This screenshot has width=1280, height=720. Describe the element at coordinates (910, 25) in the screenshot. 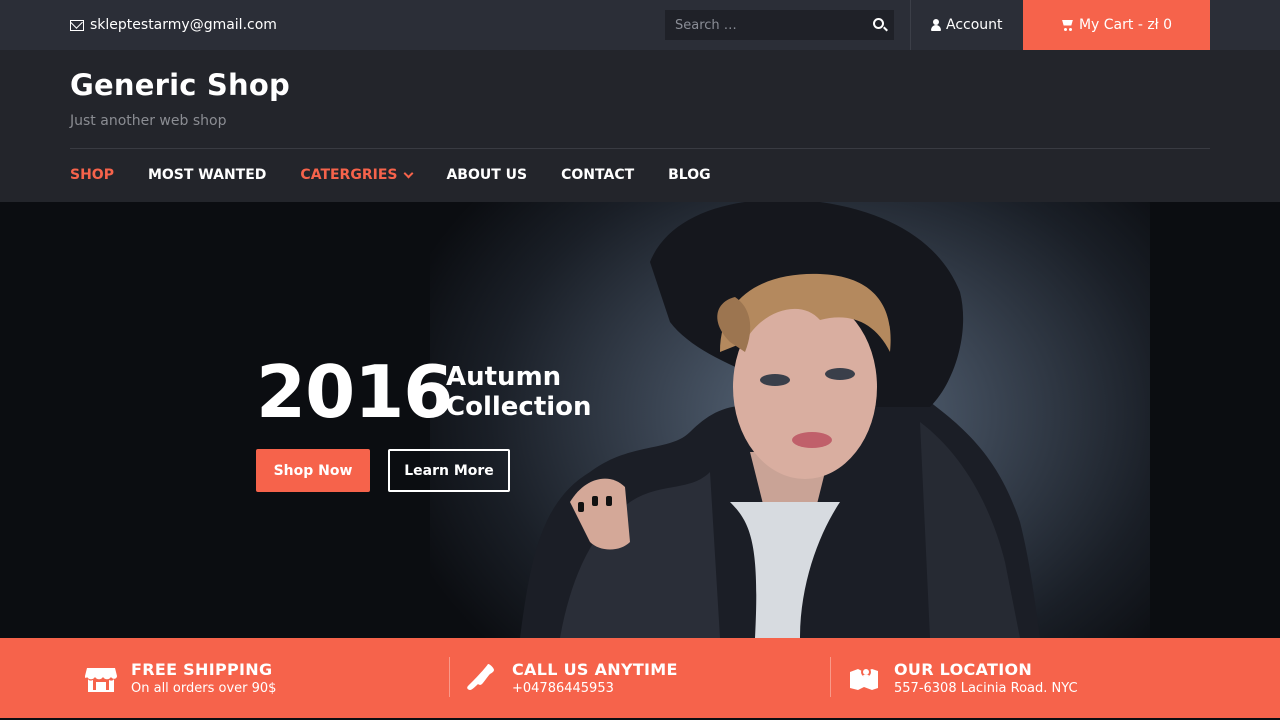

I see `topbar-divider` at that location.